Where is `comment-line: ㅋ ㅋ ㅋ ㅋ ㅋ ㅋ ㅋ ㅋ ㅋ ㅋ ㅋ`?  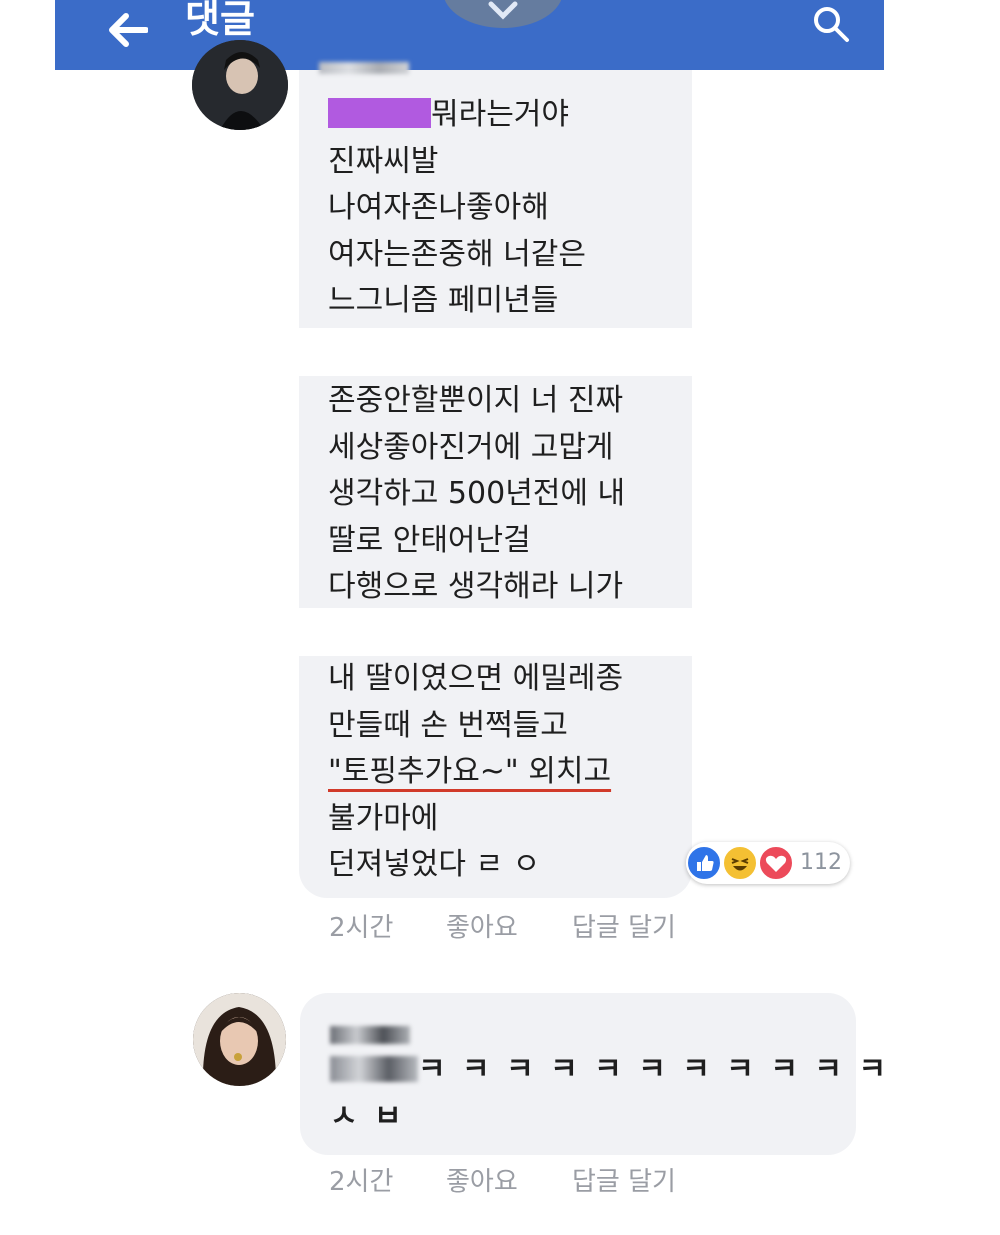
comment-line: ㅋ ㅋ ㅋ ㅋ ㅋ ㅋ ㅋ ㅋ ㅋ ㅋ ㅋ is located at coordinates (608, 1070).